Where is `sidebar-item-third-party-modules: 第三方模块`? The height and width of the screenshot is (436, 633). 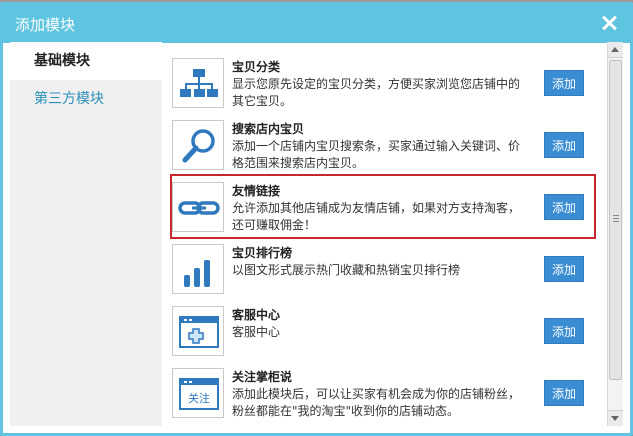
sidebar-item-third-party-modules: 第三方模块 is located at coordinates (86, 99).